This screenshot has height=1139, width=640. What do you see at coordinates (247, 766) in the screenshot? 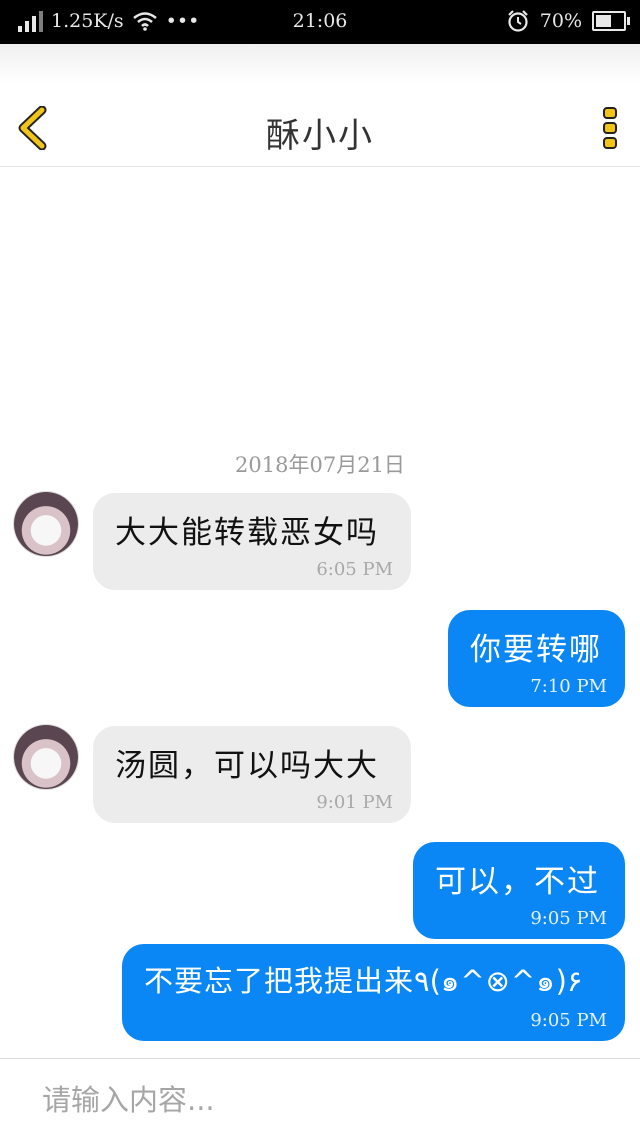
I see `message-text: 汤圆，可以吗大大` at bounding box center [247, 766].